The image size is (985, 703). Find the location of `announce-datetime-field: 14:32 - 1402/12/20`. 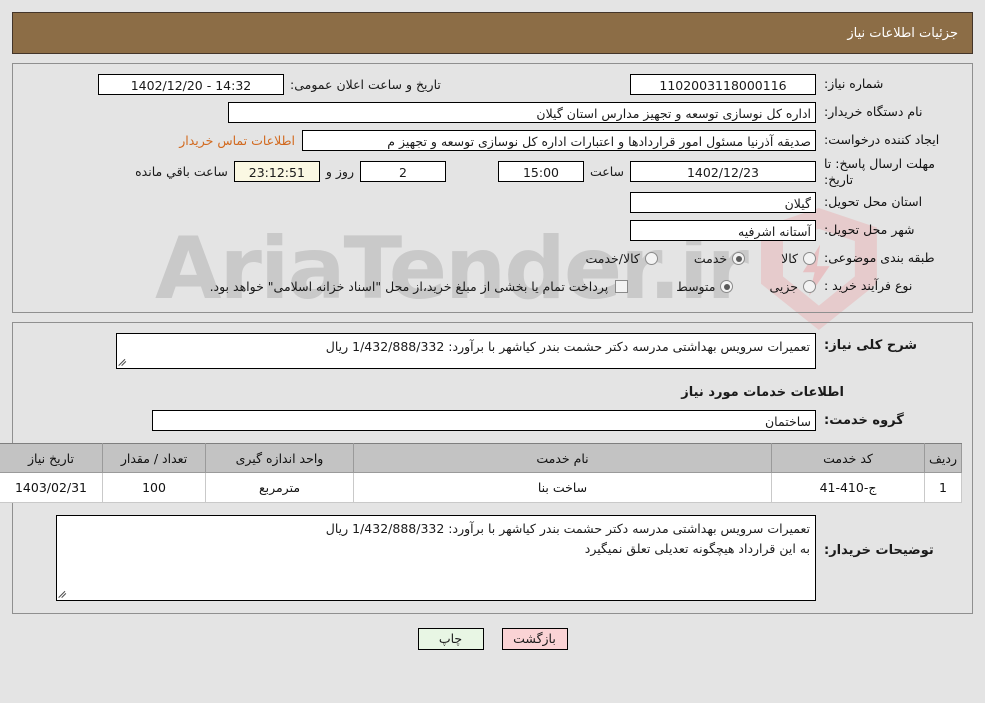

announce-datetime-field: 14:32 - 1402/12/20 is located at coordinates (191, 84).